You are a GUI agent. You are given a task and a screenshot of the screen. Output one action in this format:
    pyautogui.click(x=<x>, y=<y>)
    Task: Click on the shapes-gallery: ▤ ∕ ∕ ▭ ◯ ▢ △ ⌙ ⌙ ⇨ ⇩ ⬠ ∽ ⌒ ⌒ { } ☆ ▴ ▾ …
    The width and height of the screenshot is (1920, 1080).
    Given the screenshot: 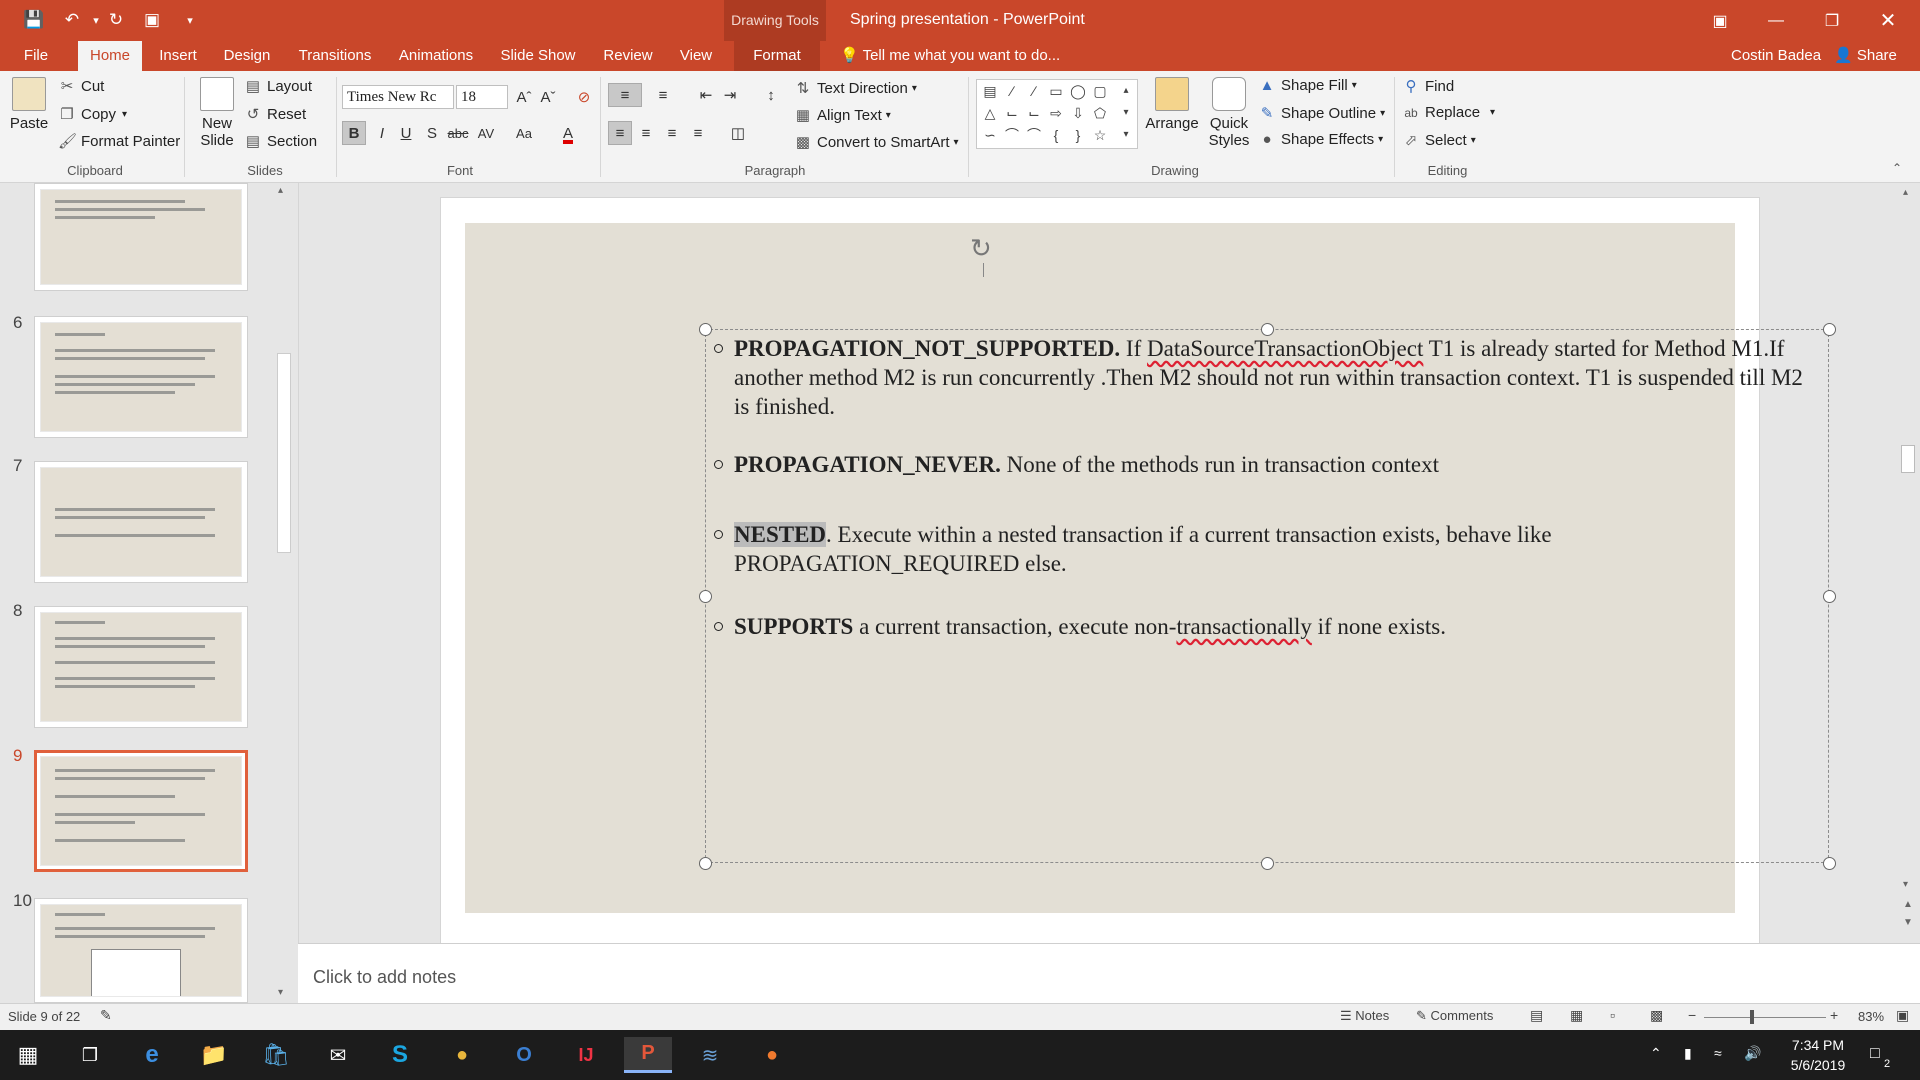 What is the action you would take?
    pyautogui.click(x=1057, y=114)
    